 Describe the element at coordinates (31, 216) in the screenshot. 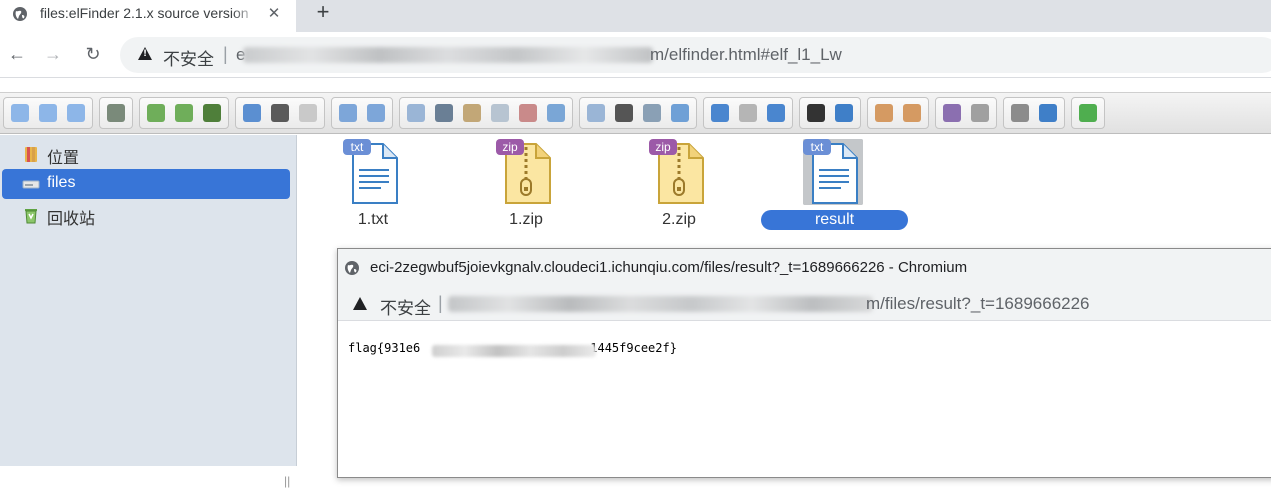

I see `trash-icon` at that location.